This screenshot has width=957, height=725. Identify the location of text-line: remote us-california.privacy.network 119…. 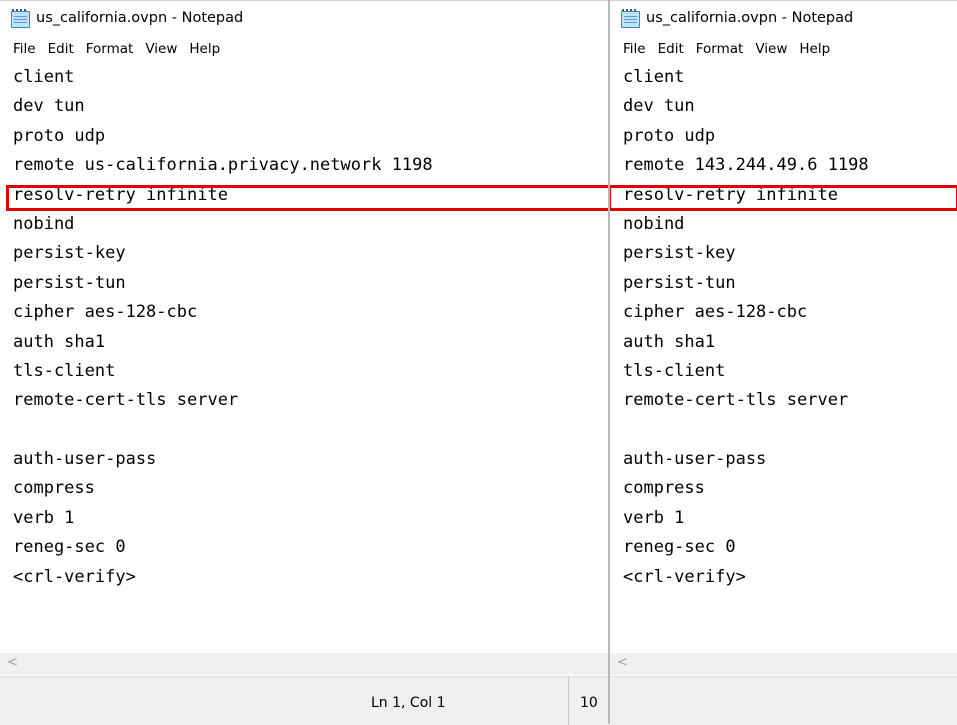
(223, 165).